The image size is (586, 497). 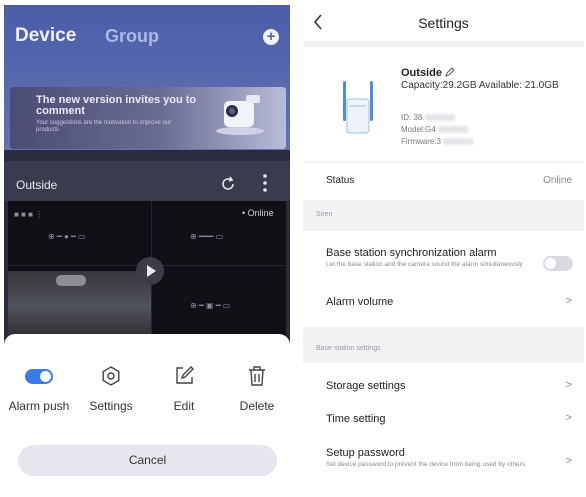 I want to click on status-row: Status Online, so click(x=443, y=181).